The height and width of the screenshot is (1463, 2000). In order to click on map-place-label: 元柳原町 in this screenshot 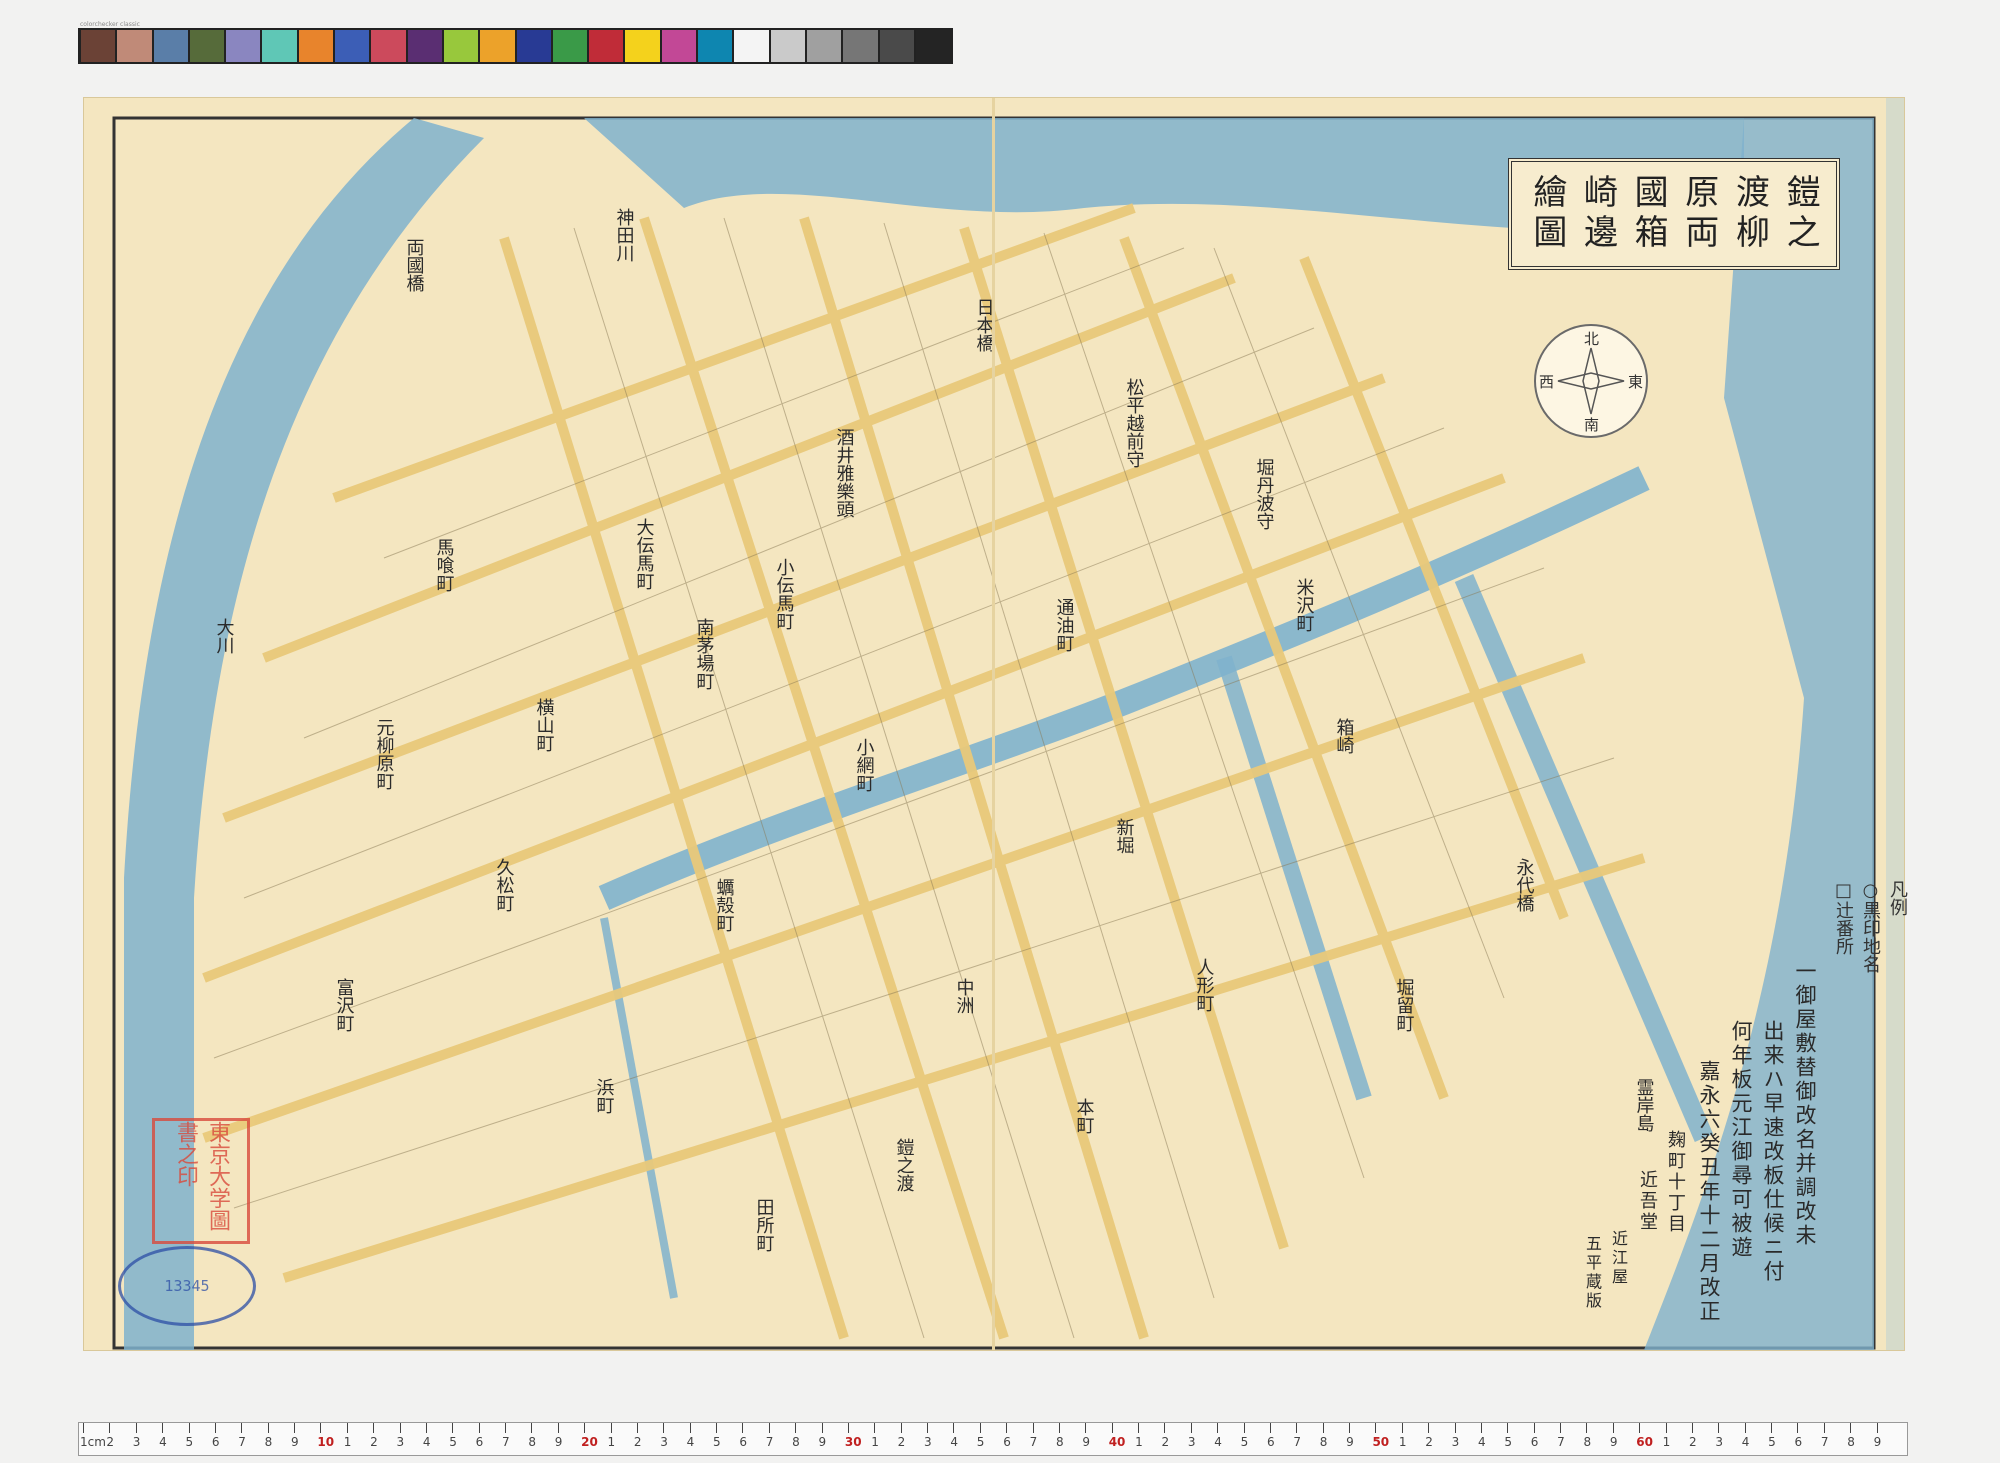, I will do `click(384, 754)`.